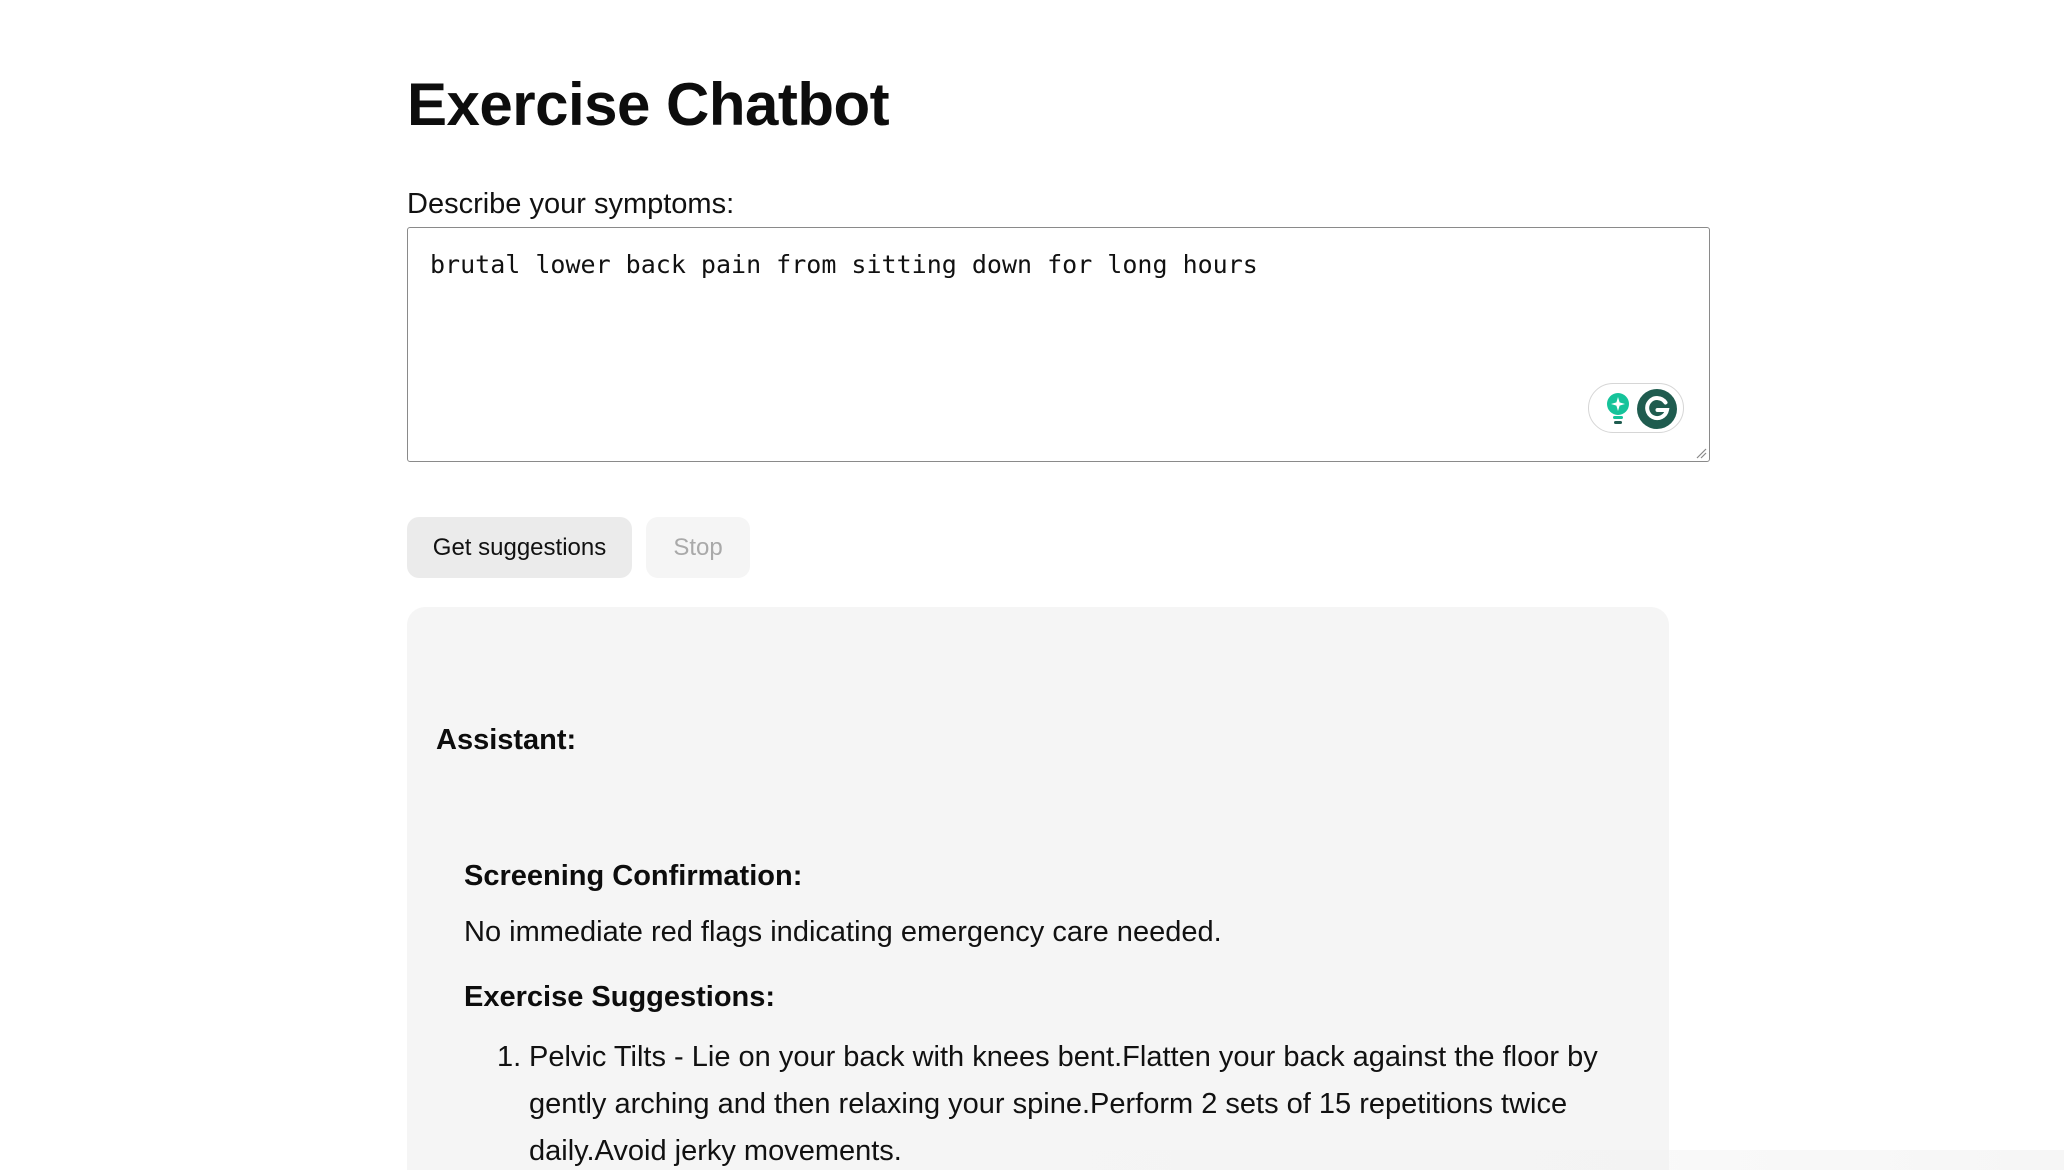  I want to click on exercise-suggestions-heading: Exercise Suggestions:, so click(620, 997).